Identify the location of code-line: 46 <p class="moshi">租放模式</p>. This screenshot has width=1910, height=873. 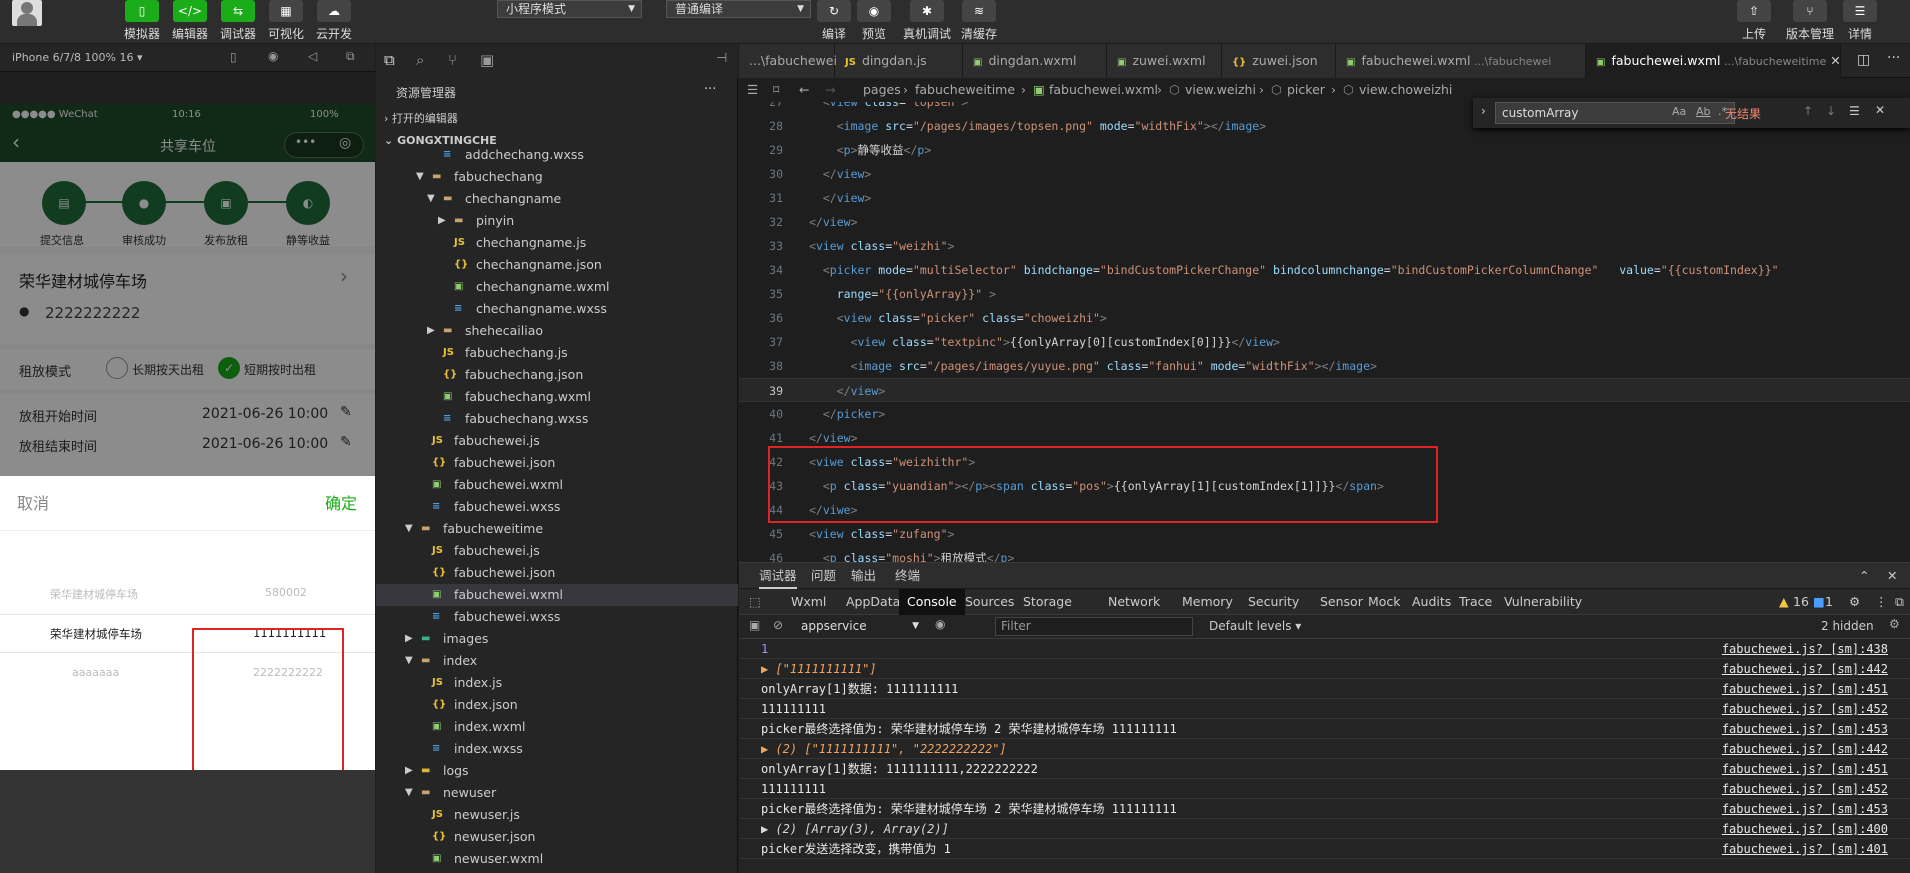
(1324, 554).